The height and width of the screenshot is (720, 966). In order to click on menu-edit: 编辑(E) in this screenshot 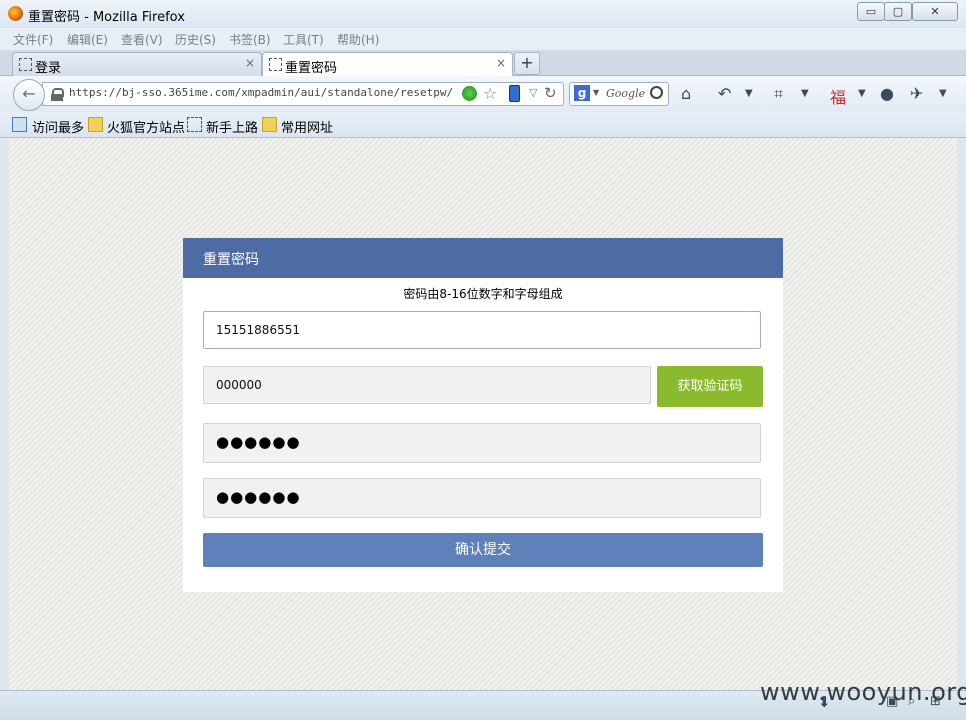, I will do `click(87, 39)`.